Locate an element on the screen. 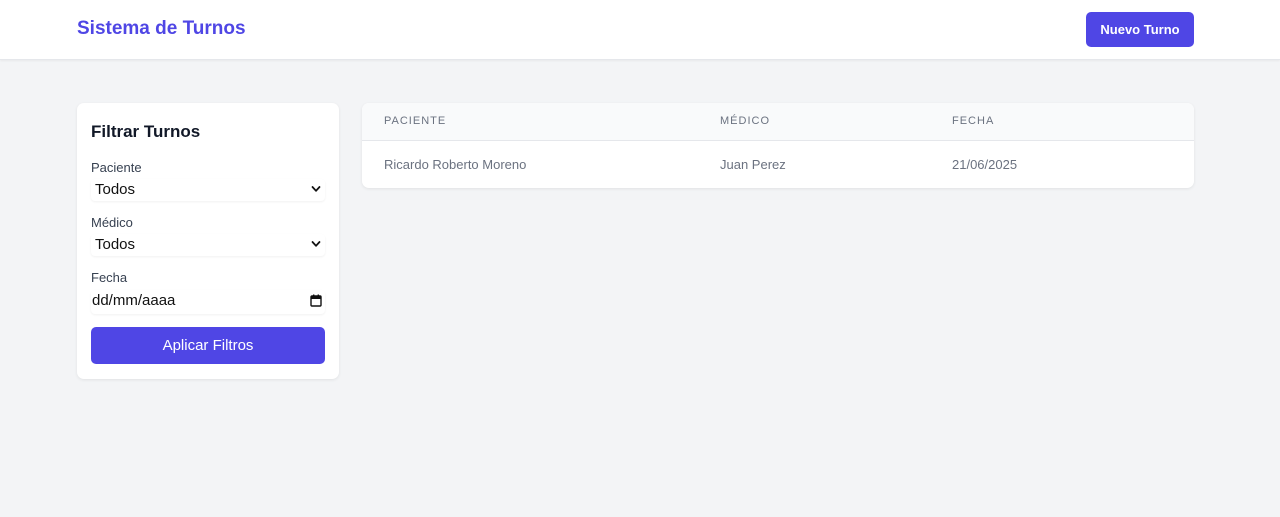 The image size is (1280, 517). table-header: Paciente Médico Fecha is located at coordinates (778, 122).